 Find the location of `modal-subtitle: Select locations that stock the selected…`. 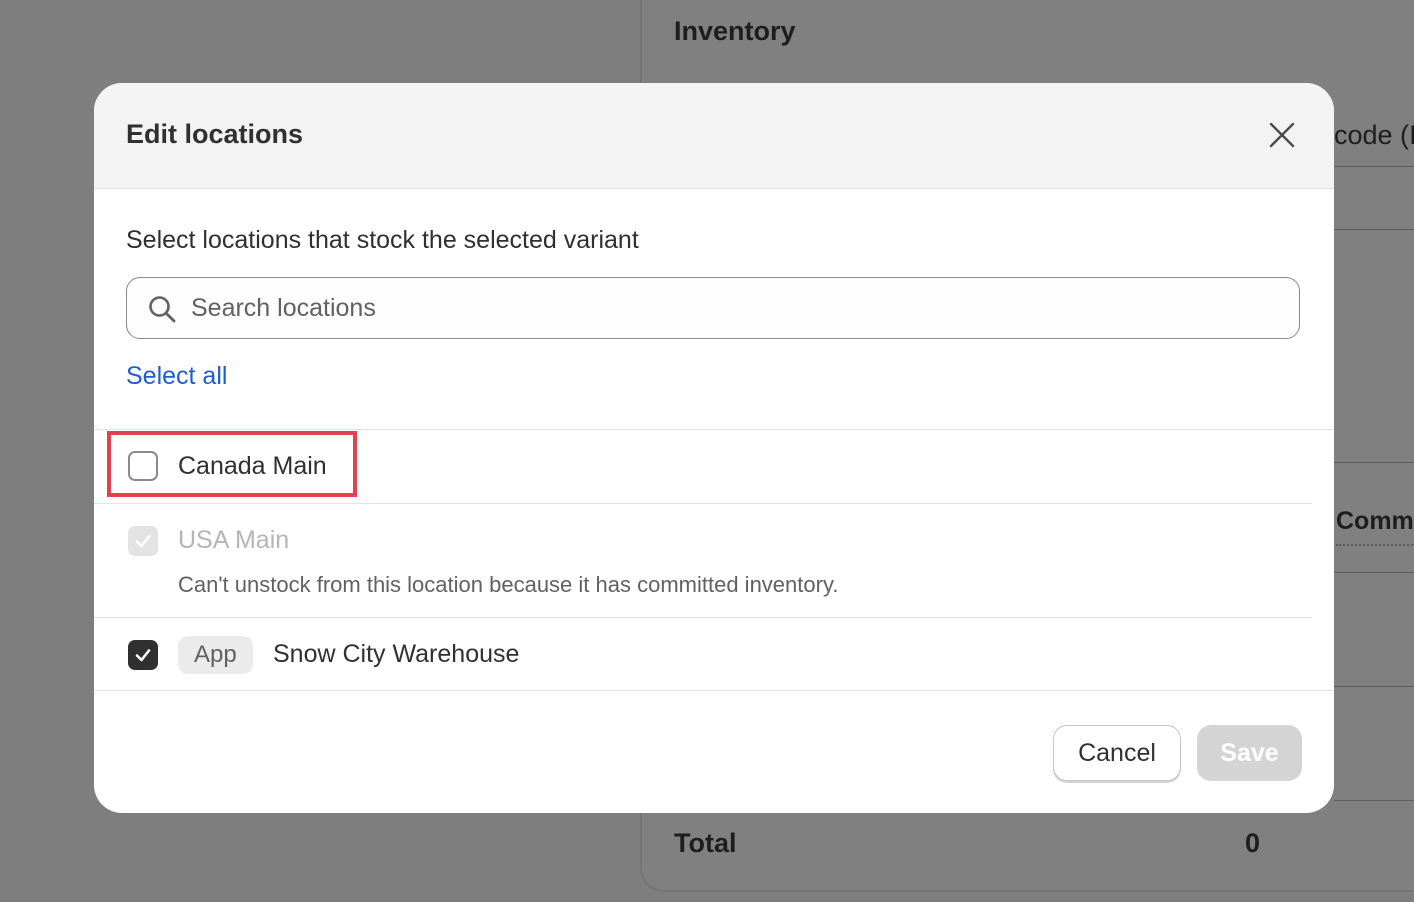

modal-subtitle: Select locations that stock the selected… is located at coordinates (382, 240).